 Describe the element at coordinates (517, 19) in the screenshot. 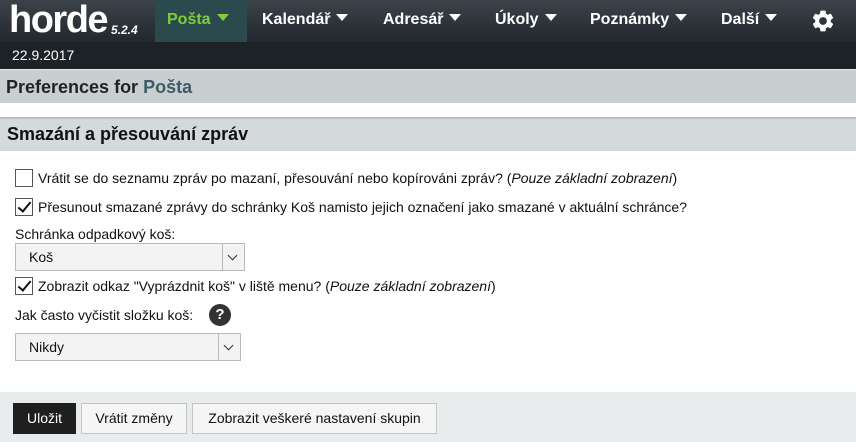

I see `nav-ukoly-label: Úkoly` at that location.